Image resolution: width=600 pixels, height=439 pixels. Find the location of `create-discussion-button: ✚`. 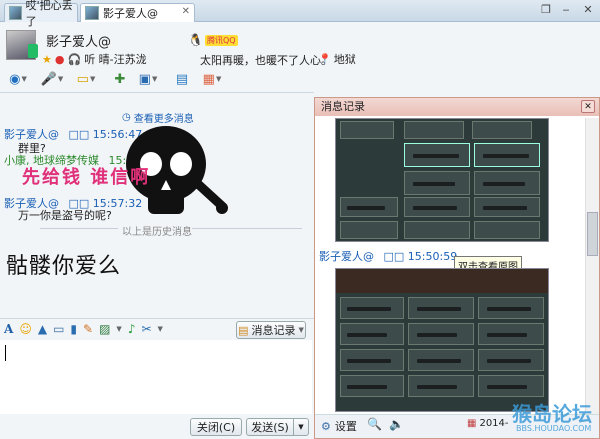

create-discussion-button: ✚ is located at coordinates (120, 79).